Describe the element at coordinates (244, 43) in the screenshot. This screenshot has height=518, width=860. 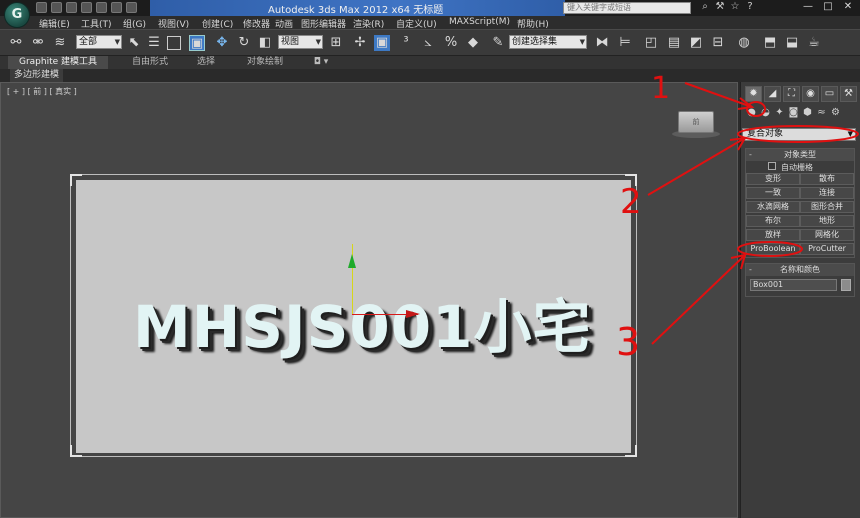
I see `select-and-rotate-icon: ↻` at that location.